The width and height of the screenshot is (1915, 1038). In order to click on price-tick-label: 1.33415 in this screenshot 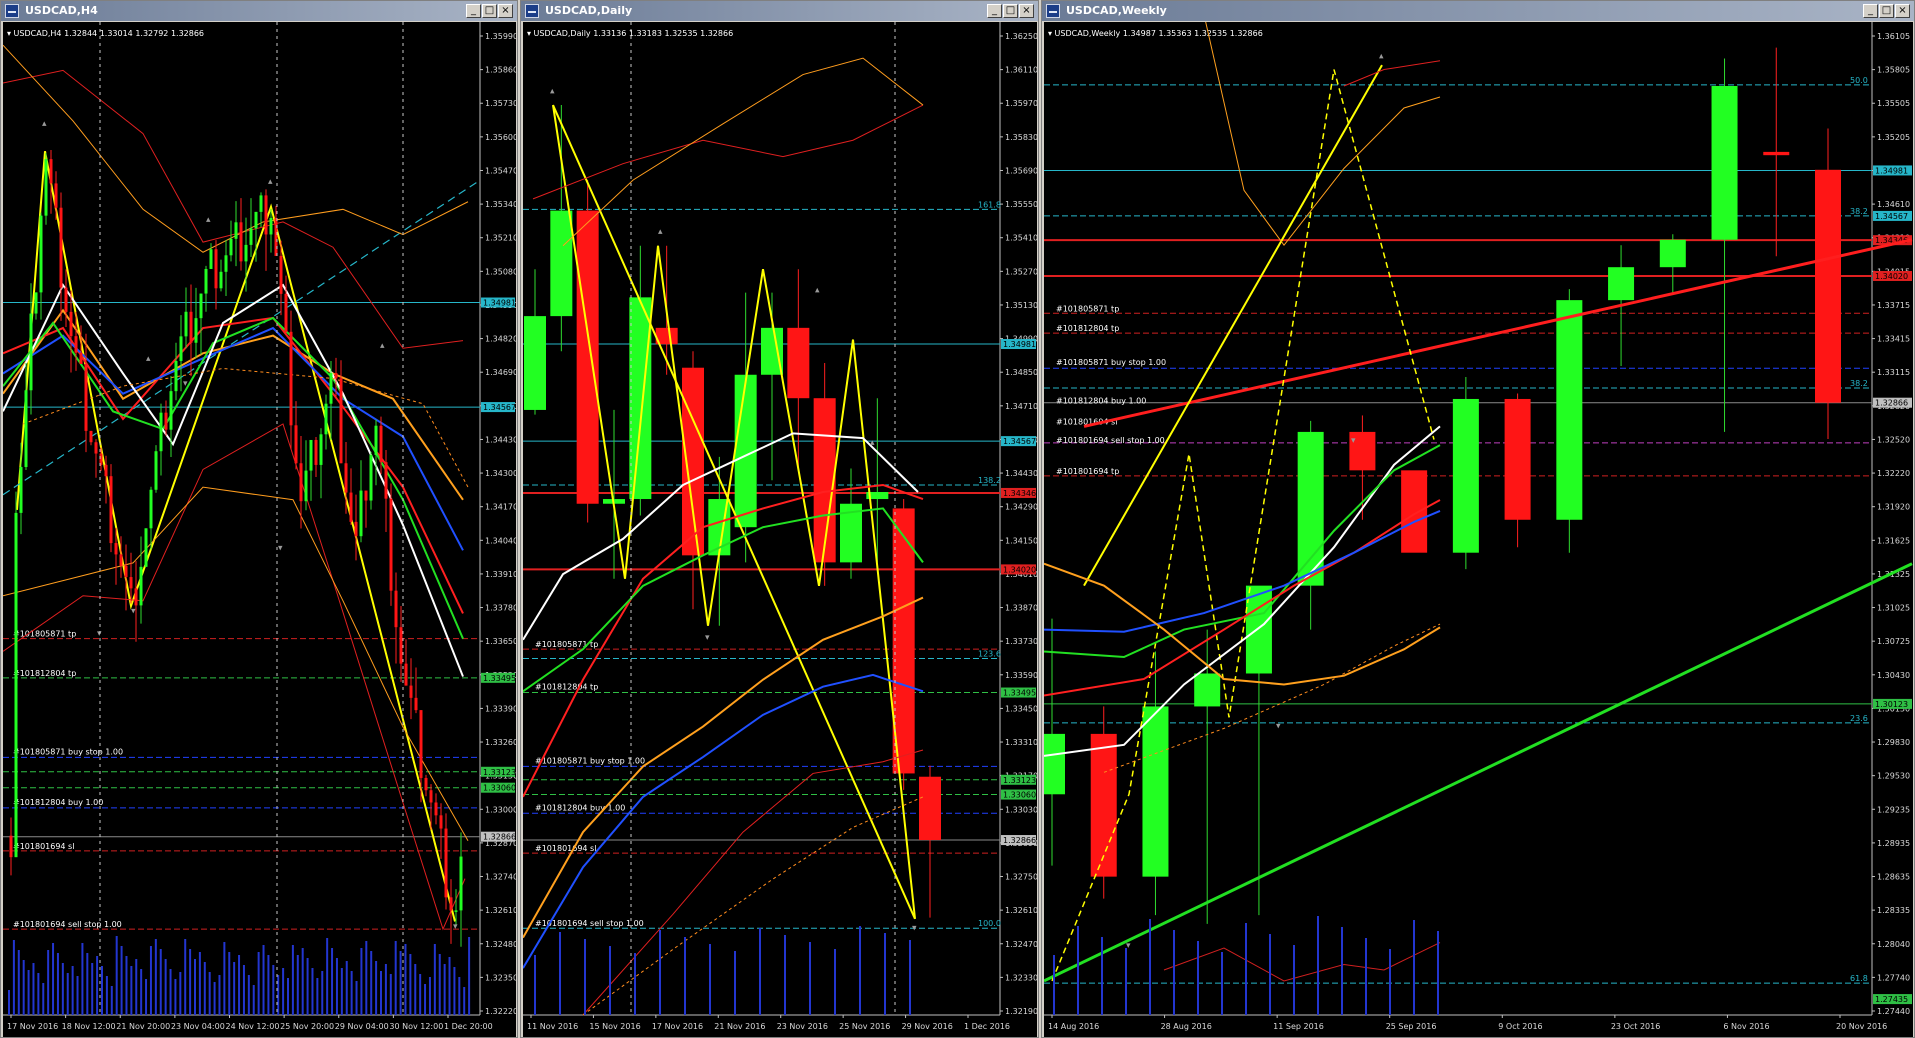, I will do `click(1893, 339)`.